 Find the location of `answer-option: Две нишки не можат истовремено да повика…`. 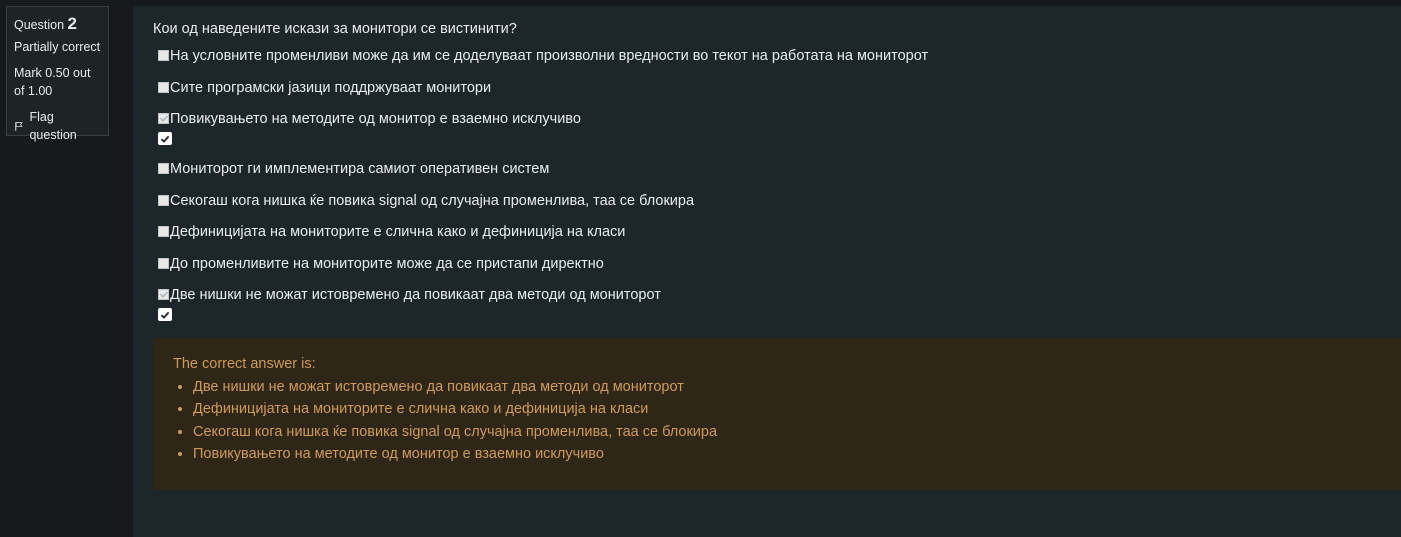

answer-option: Две нишки не можат истовремено да повика… is located at coordinates (543, 312).